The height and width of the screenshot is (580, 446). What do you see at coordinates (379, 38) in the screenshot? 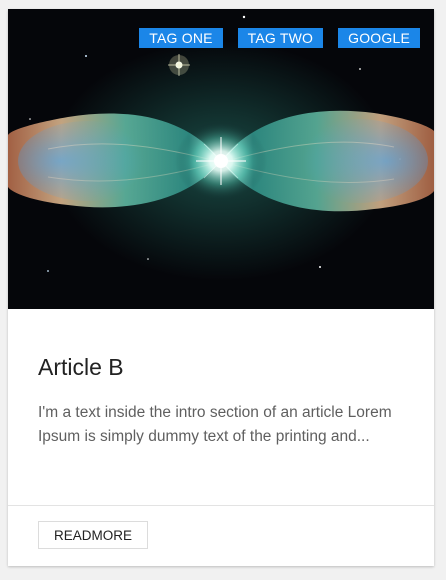
I see `tag-google: GOOGLE` at bounding box center [379, 38].